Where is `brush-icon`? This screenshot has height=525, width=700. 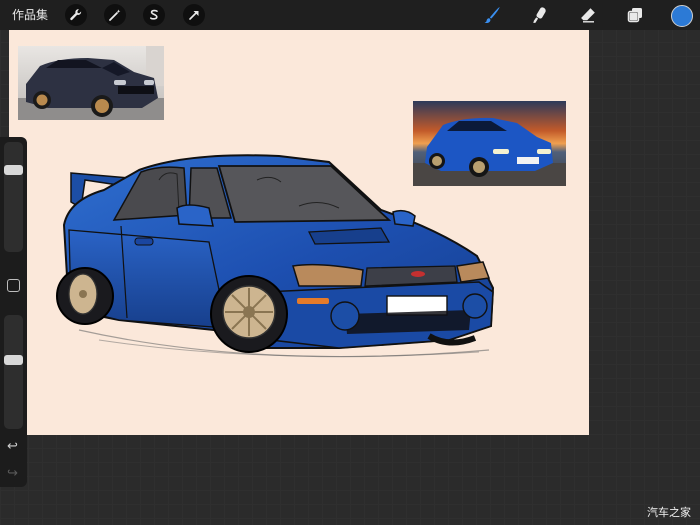
brush-icon is located at coordinates (492, 15).